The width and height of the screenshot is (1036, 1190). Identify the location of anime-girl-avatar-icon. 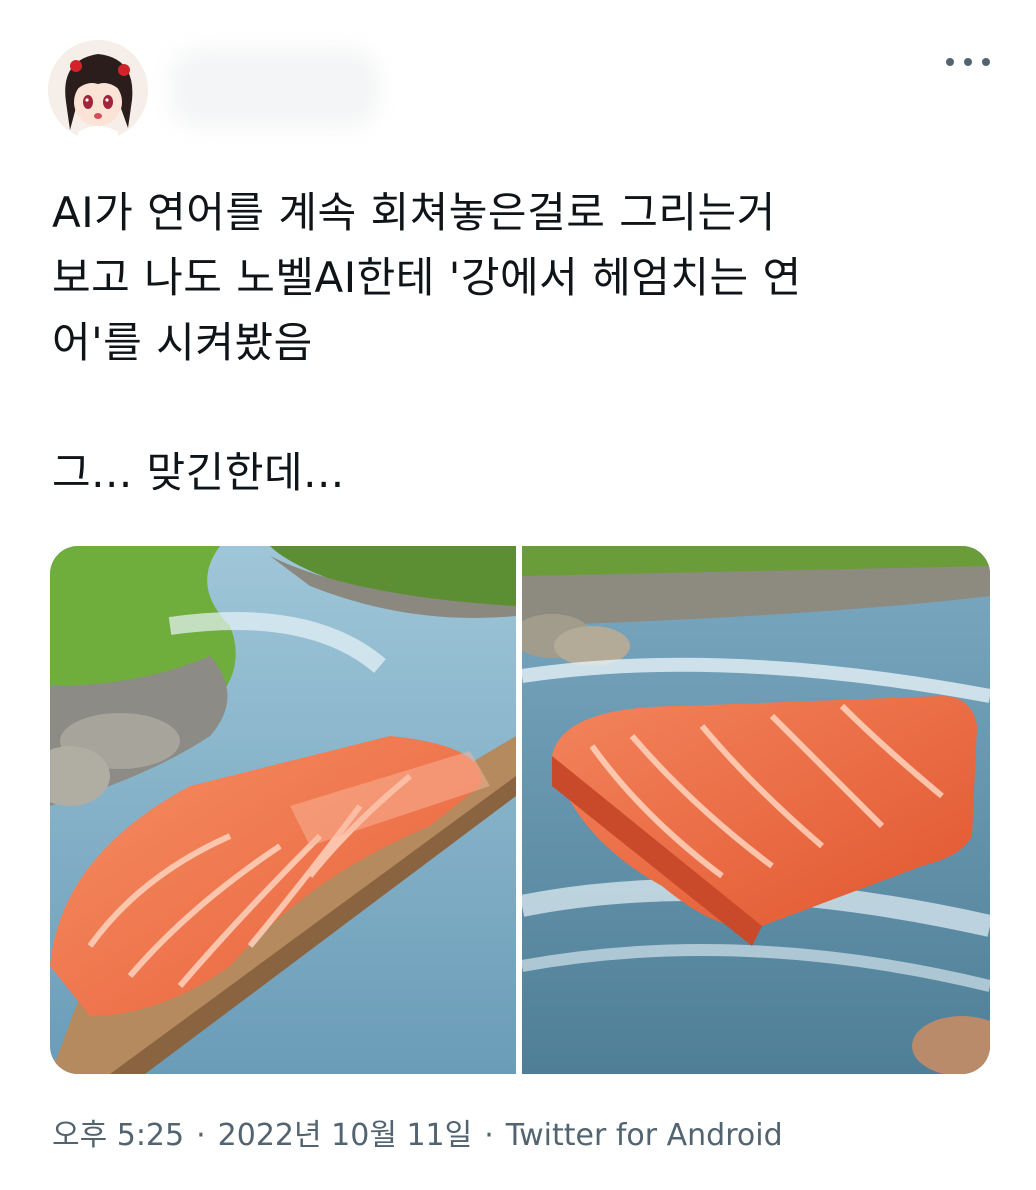
(98, 90).